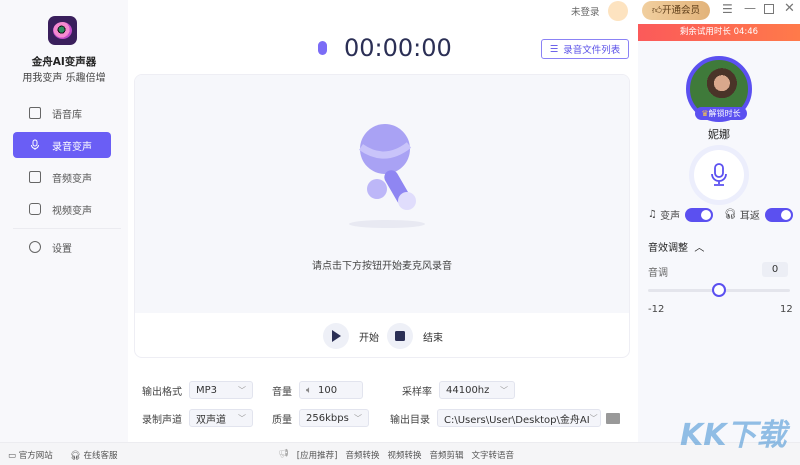 The image size is (800, 465). I want to click on online-support-link: 🎧︎ 在线客服, so click(94, 455).